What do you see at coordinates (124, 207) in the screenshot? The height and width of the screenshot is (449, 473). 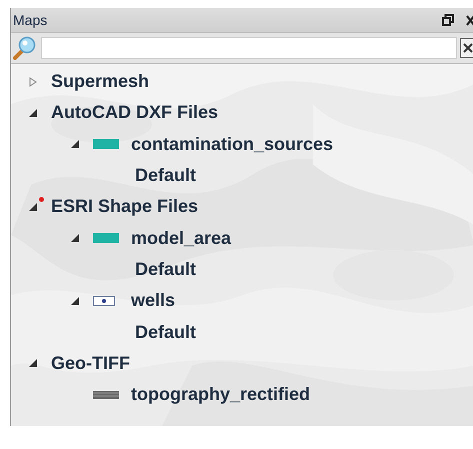 I see `tree-item: ESRI Shape Files` at bounding box center [124, 207].